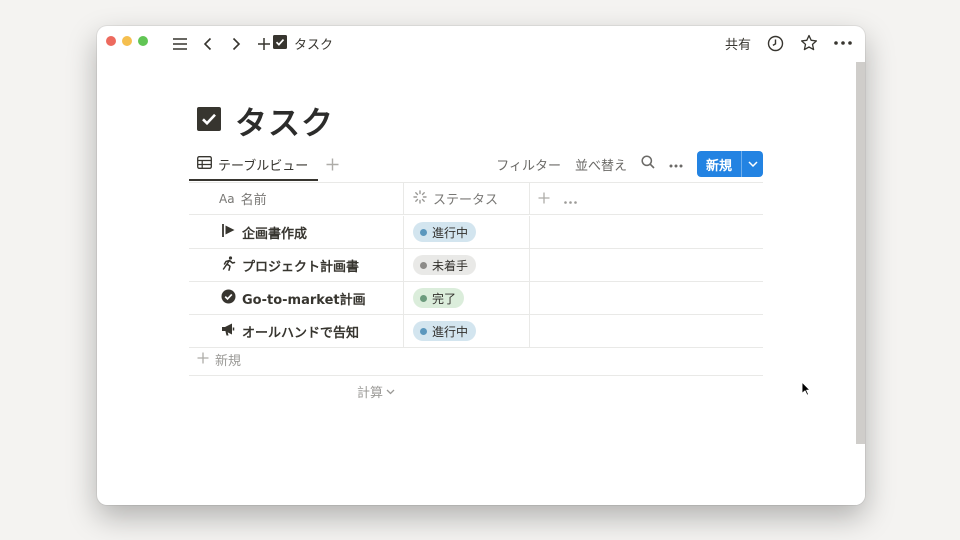 The height and width of the screenshot is (540, 960). What do you see at coordinates (222, 44) in the screenshot?
I see `nav-toolbar` at bounding box center [222, 44].